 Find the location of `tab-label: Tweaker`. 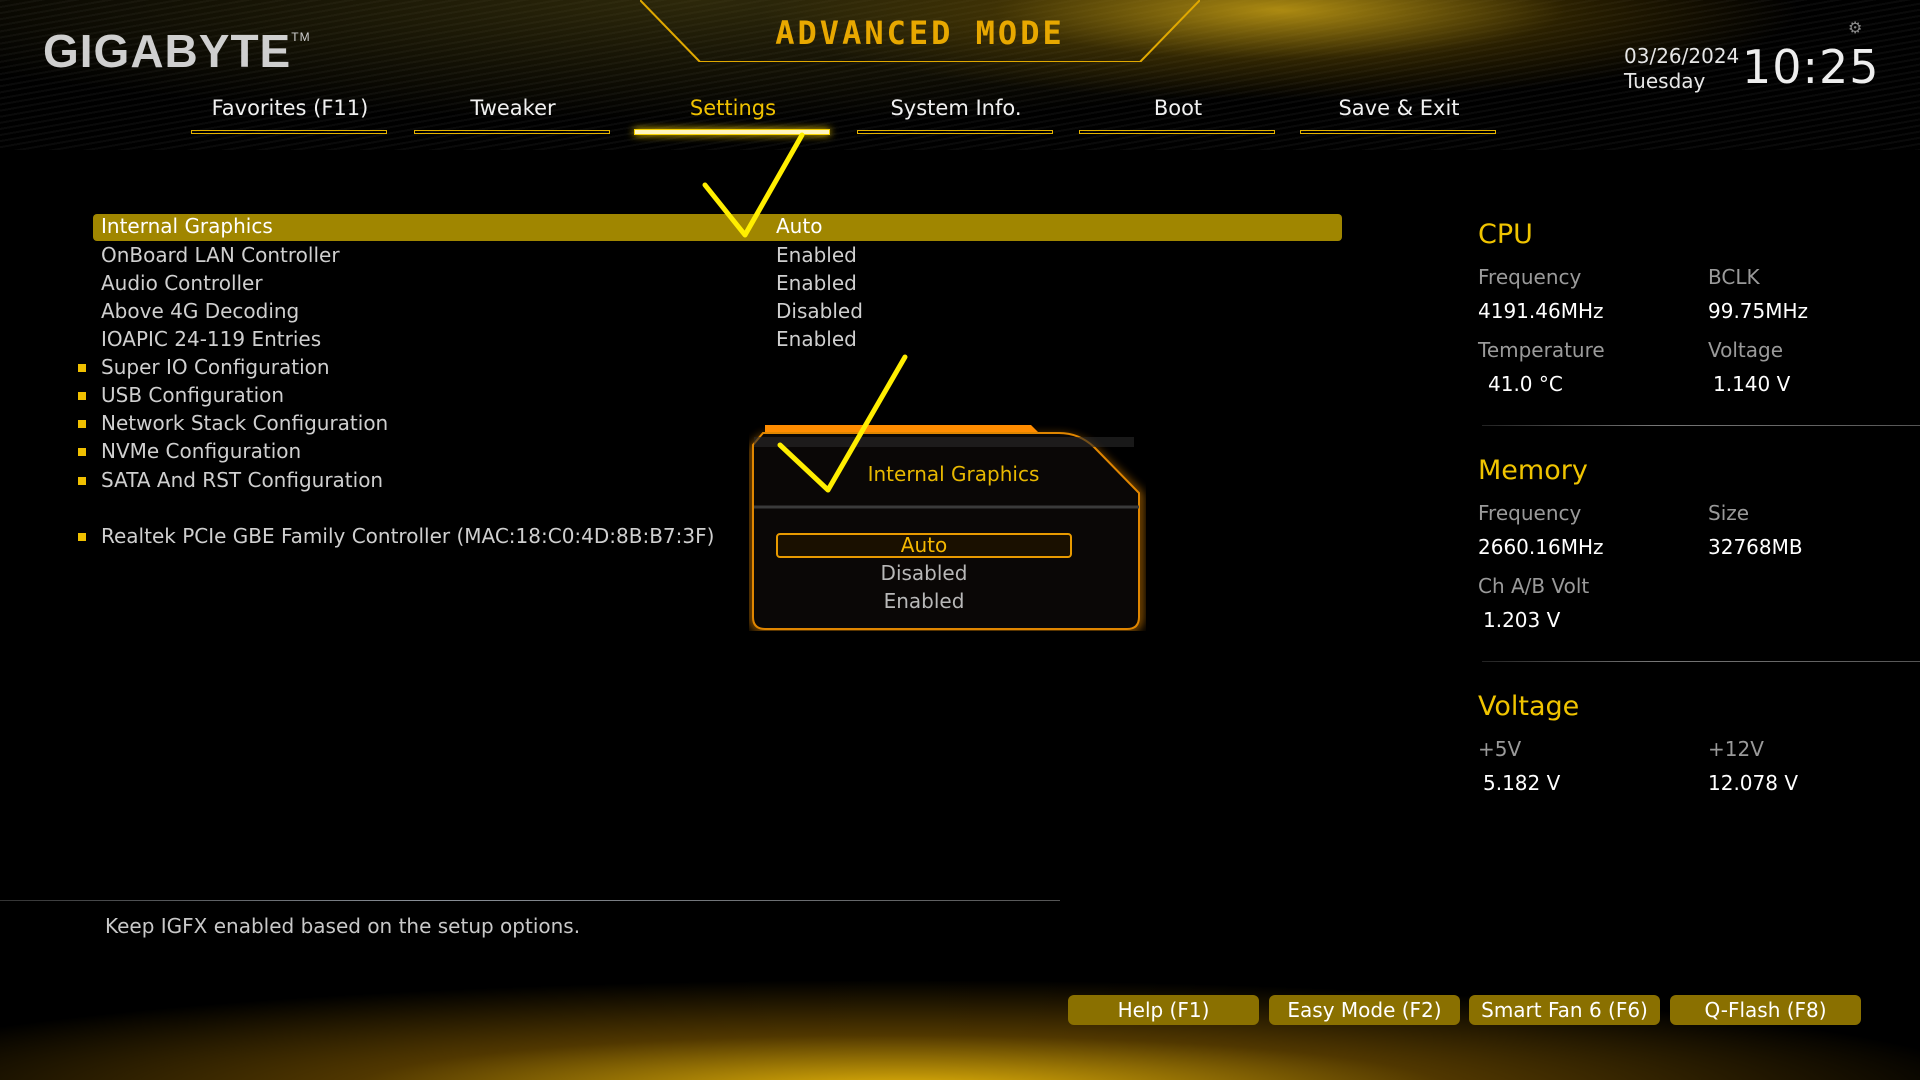

tab-label: Tweaker is located at coordinates (513, 108).